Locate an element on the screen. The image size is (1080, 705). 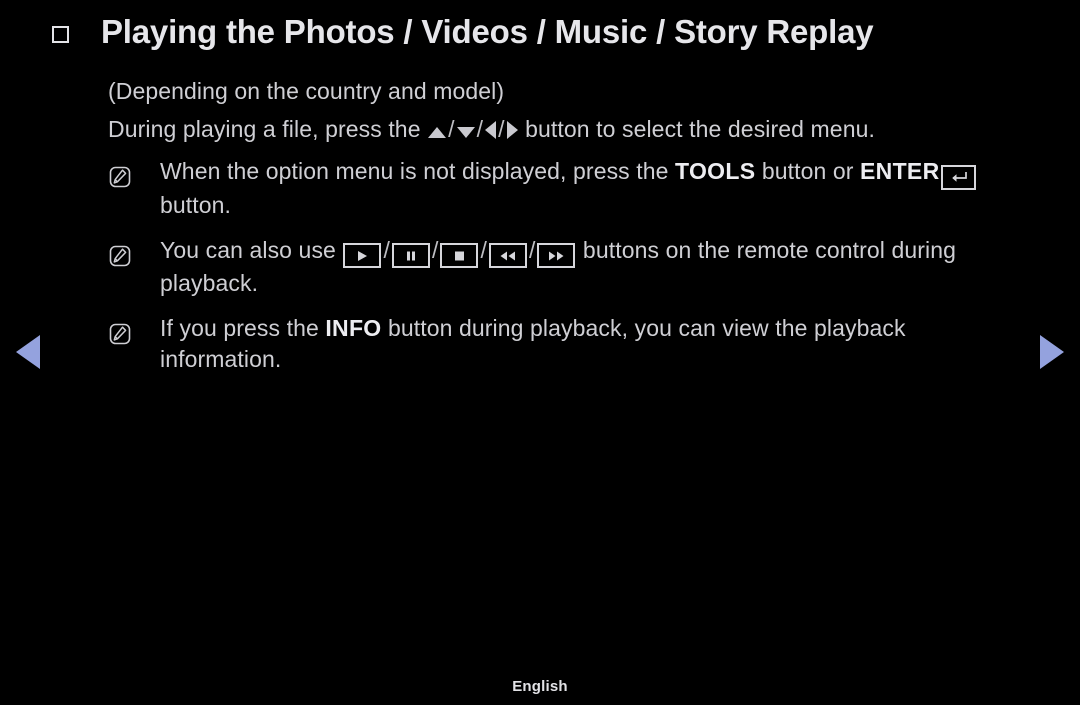
subtitle-line: (Depending on the country and model) is located at coordinates (564, 91).